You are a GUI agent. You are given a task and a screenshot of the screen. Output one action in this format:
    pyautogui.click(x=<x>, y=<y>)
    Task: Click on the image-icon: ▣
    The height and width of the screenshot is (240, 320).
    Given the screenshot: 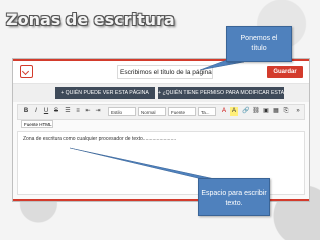 What is the action you would take?
    pyautogui.click(x=266, y=111)
    